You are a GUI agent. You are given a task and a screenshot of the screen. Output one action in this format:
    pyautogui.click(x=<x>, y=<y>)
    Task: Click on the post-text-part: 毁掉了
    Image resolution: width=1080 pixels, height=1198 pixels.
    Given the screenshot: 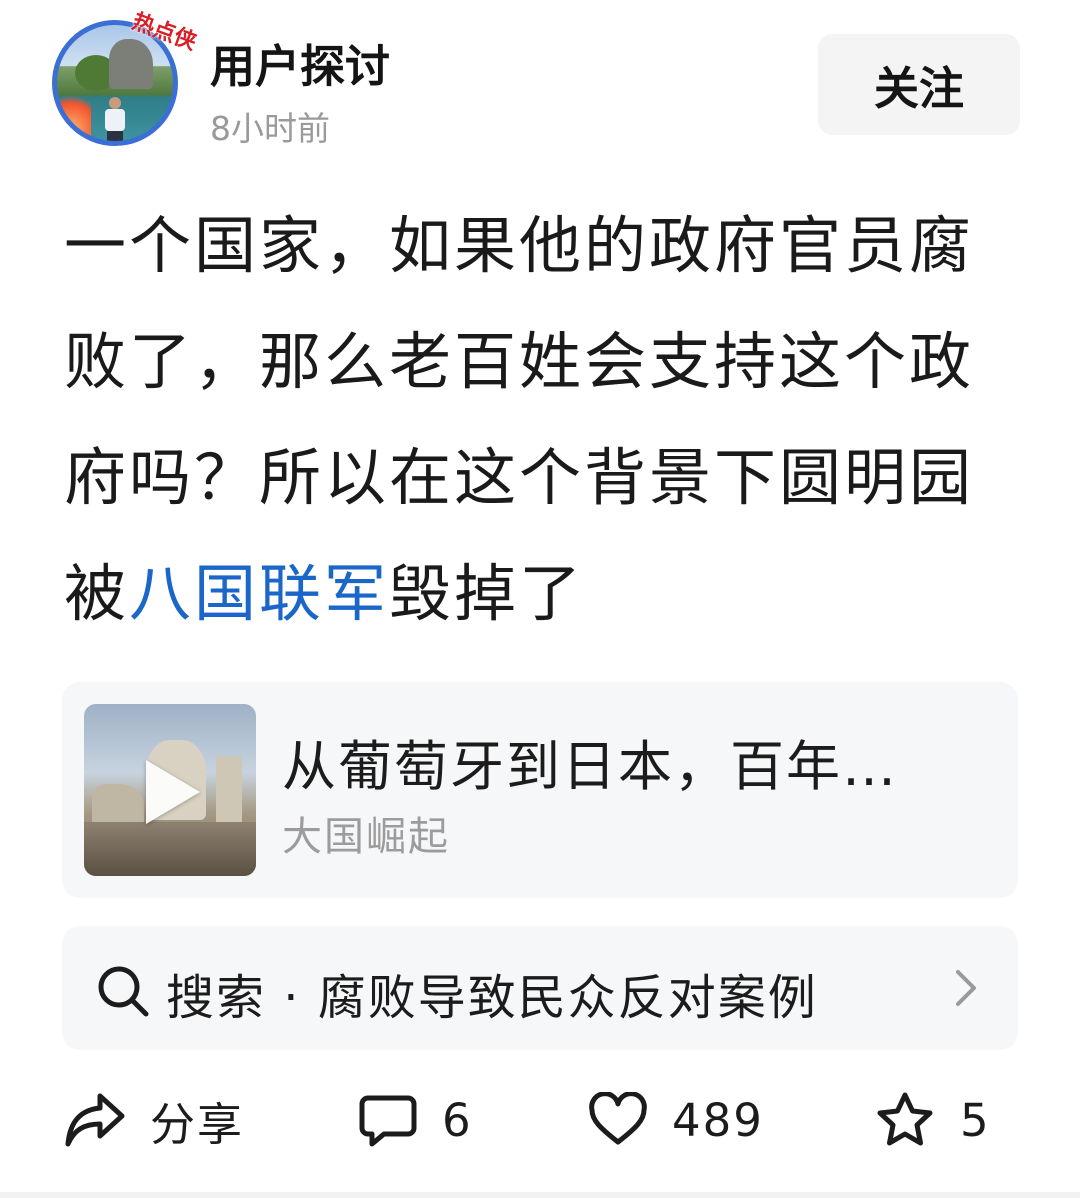 What is the action you would take?
    pyautogui.click(x=487, y=593)
    